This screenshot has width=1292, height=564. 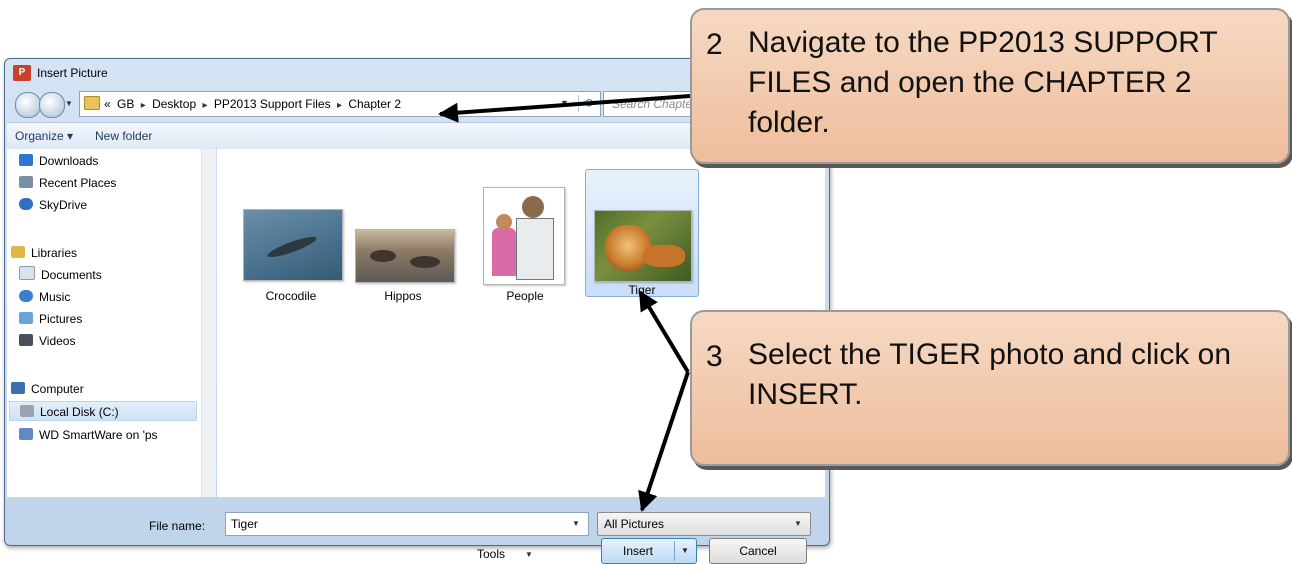 I want to click on videos-icon, so click(x=26, y=340).